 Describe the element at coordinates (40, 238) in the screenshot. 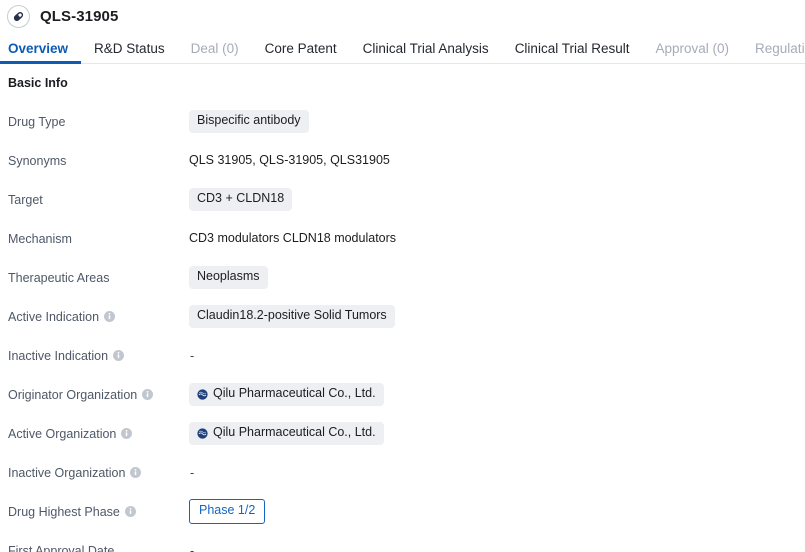

I see `row-label-text: Mechanism` at that location.